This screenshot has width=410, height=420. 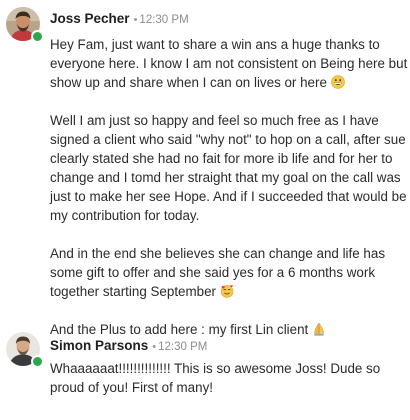 I want to click on grinning-face-emoji-icon, so click(x=337, y=82).